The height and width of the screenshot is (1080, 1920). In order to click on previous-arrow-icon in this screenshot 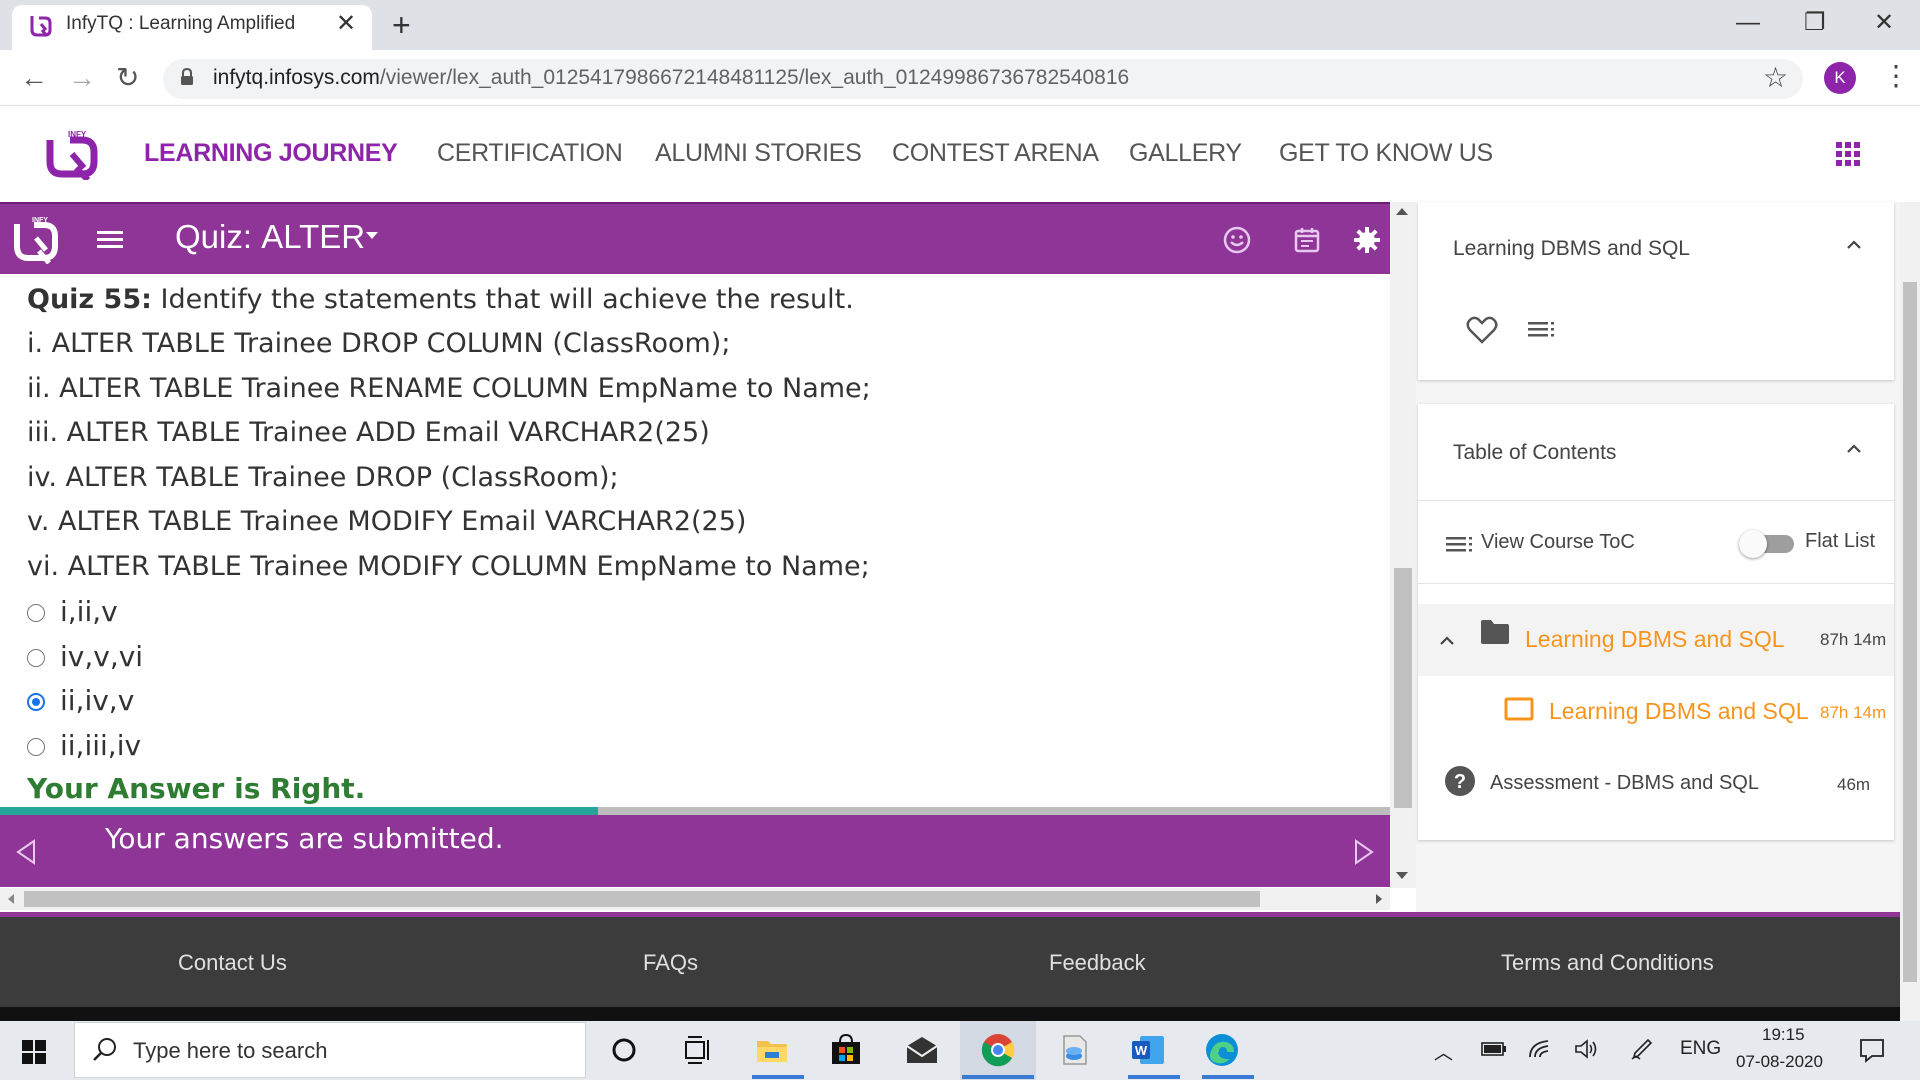, I will do `click(26, 852)`.